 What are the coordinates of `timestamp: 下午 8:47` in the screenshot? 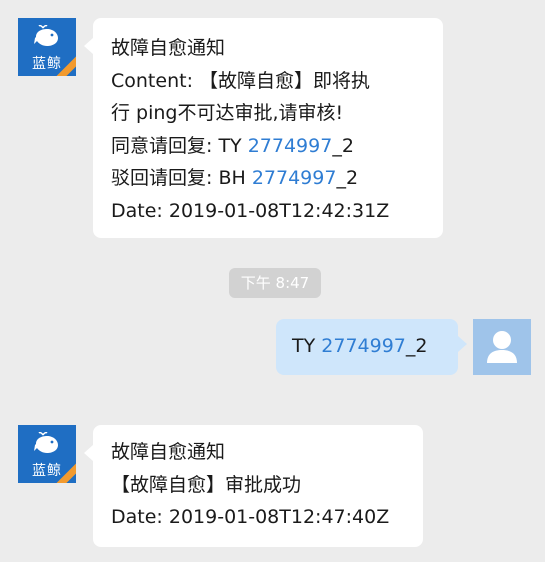 It's located at (275, 283).